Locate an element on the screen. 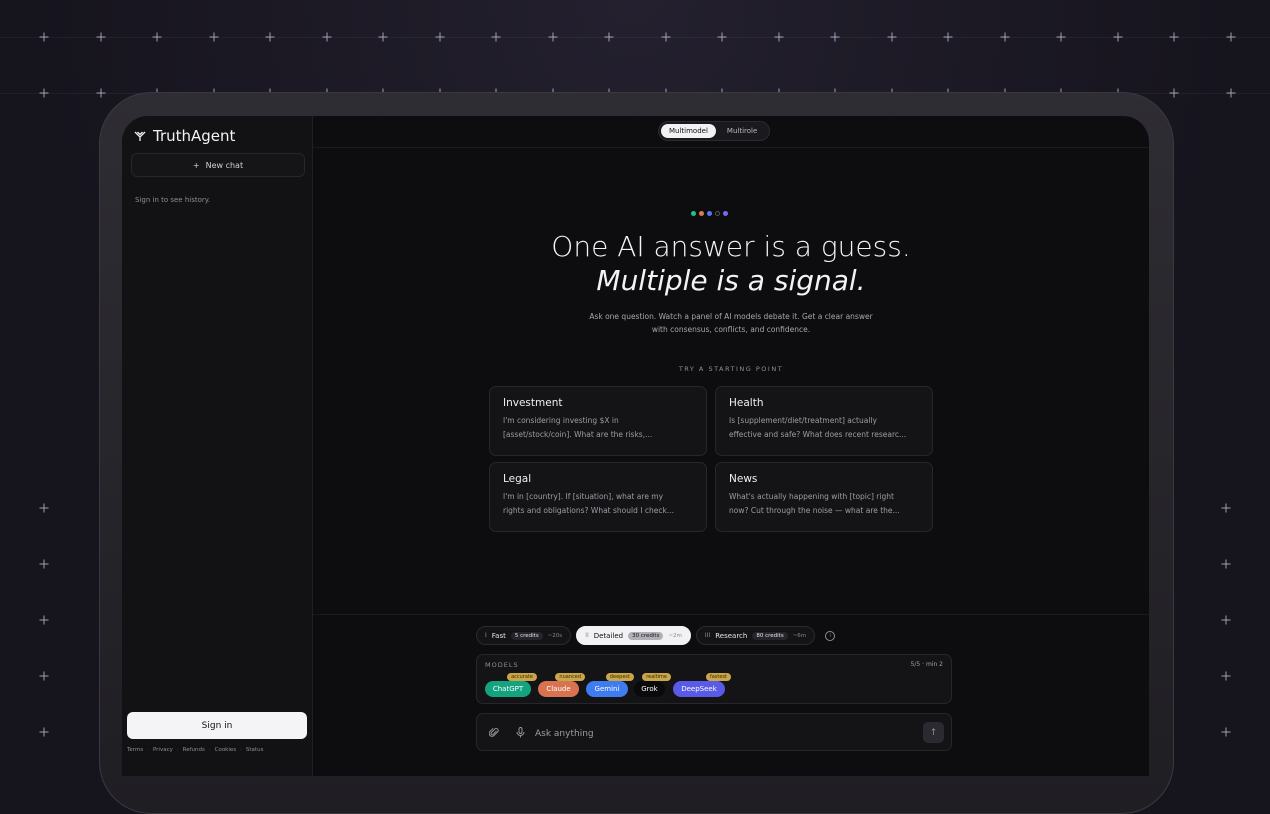 Image resolution: width=1270 pixels, height=814 pixels. model-chip-grok: Grok realtime is located at coordinates (652, 685).